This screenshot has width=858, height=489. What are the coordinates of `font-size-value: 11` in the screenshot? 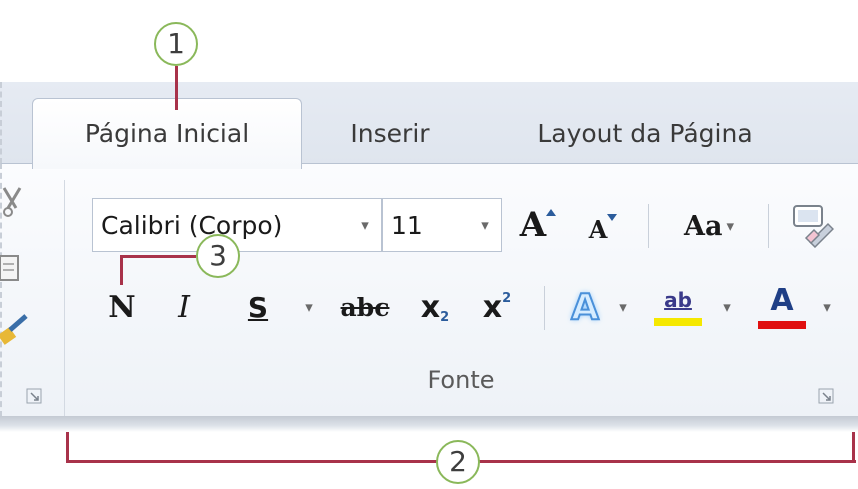 It's located at (407, 225).